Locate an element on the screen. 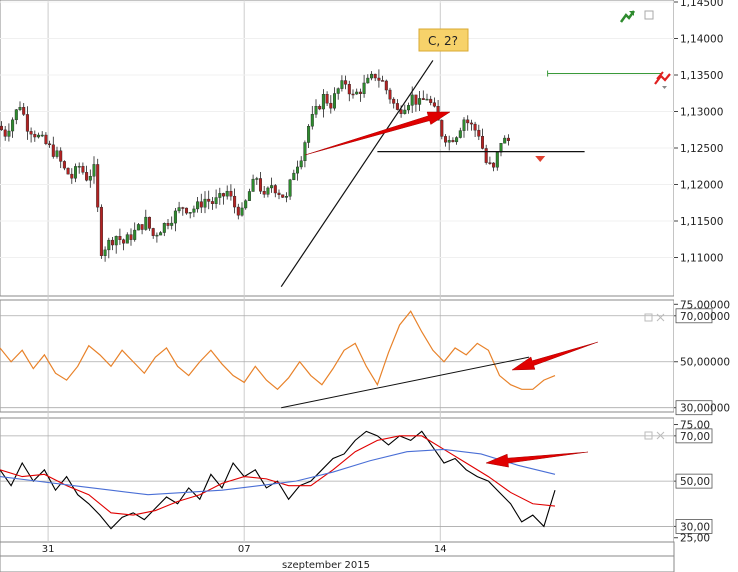 The image size is (738, 572). wave-annotation: C, 2? is located at coordinates (443, 40).